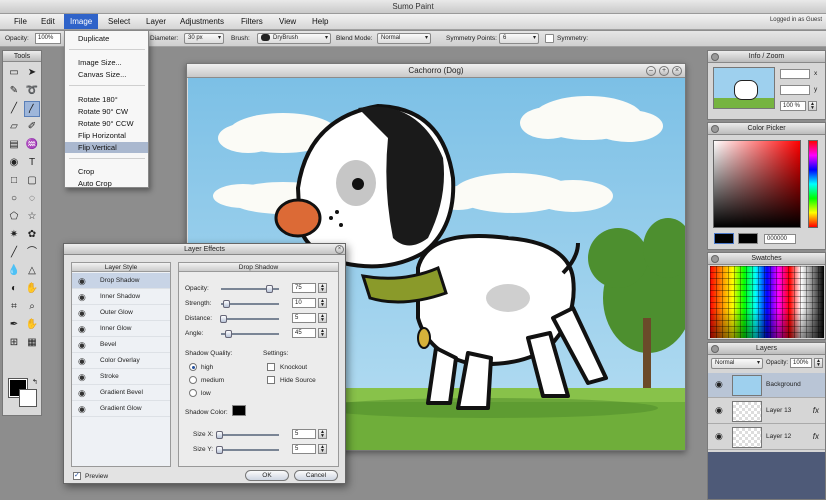 This screenshot has width=826, height=500. What do you see at coordinates (816, 436) in the screenshot?
I see `fx-icon: fx` at bounding box center [816, 436].